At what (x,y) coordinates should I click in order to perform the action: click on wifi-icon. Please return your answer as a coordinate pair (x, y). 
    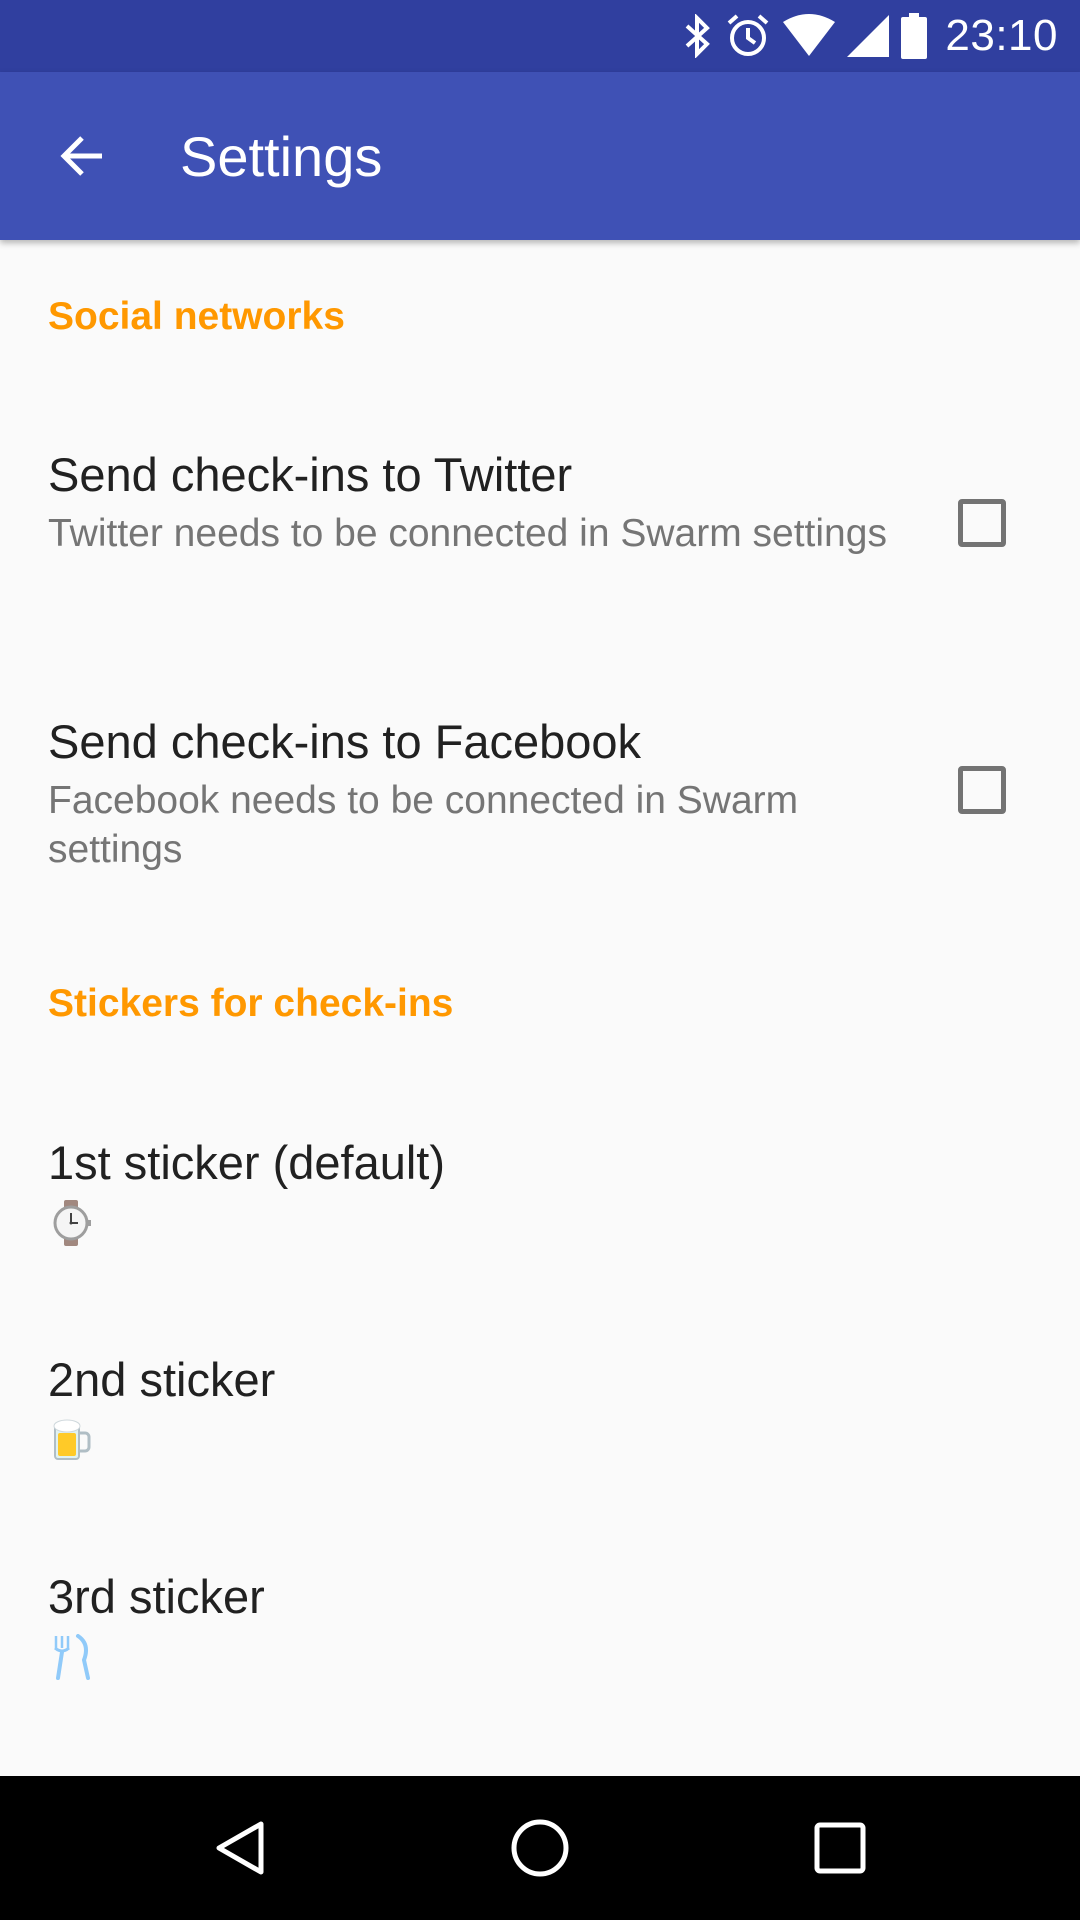
    Looking at the image, I should click on (809, 35).